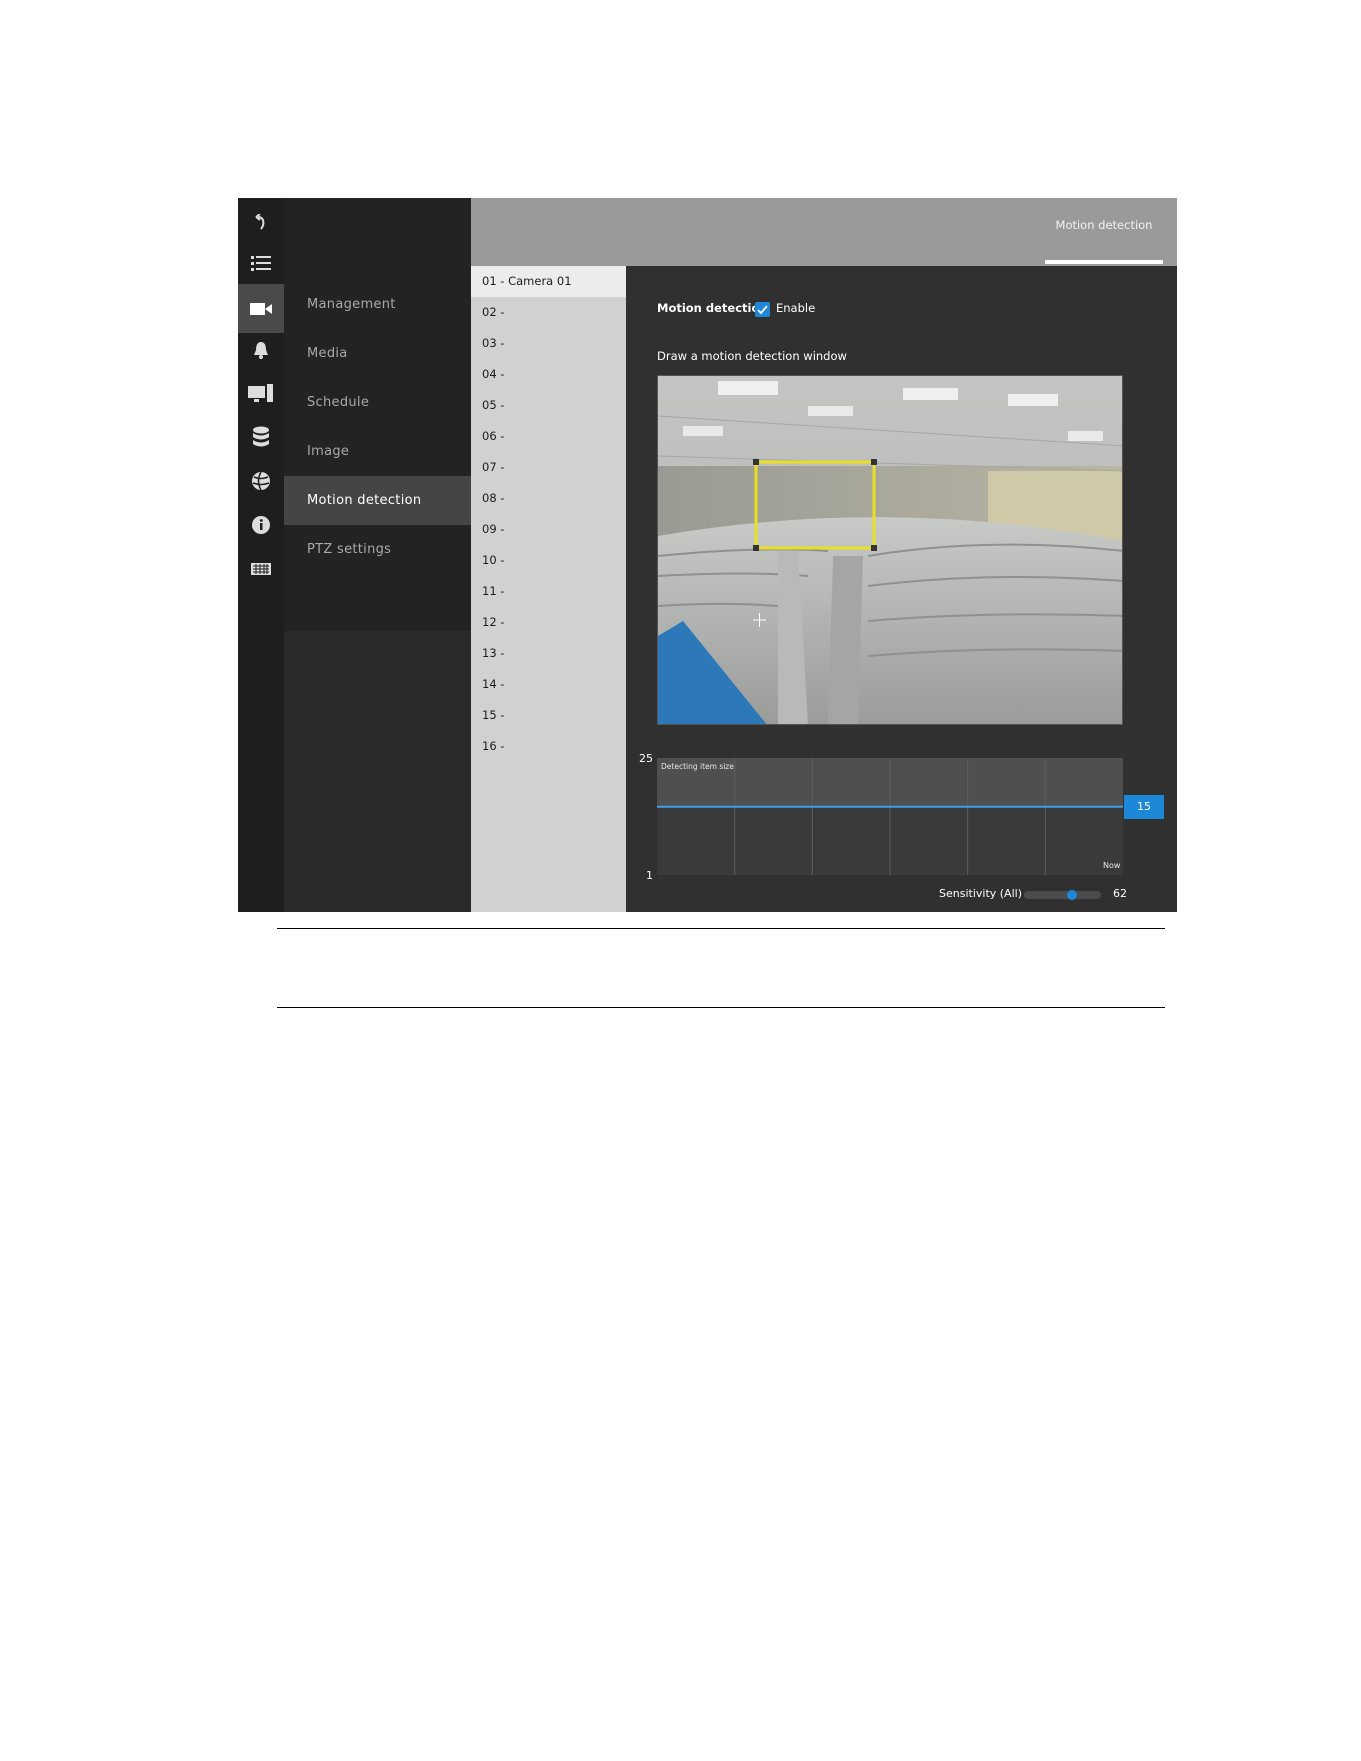  What do you see at coordinates (548, 343) in the screenshot?
I see `camera-list-item: 03 -` at bounding box center [548, 343].